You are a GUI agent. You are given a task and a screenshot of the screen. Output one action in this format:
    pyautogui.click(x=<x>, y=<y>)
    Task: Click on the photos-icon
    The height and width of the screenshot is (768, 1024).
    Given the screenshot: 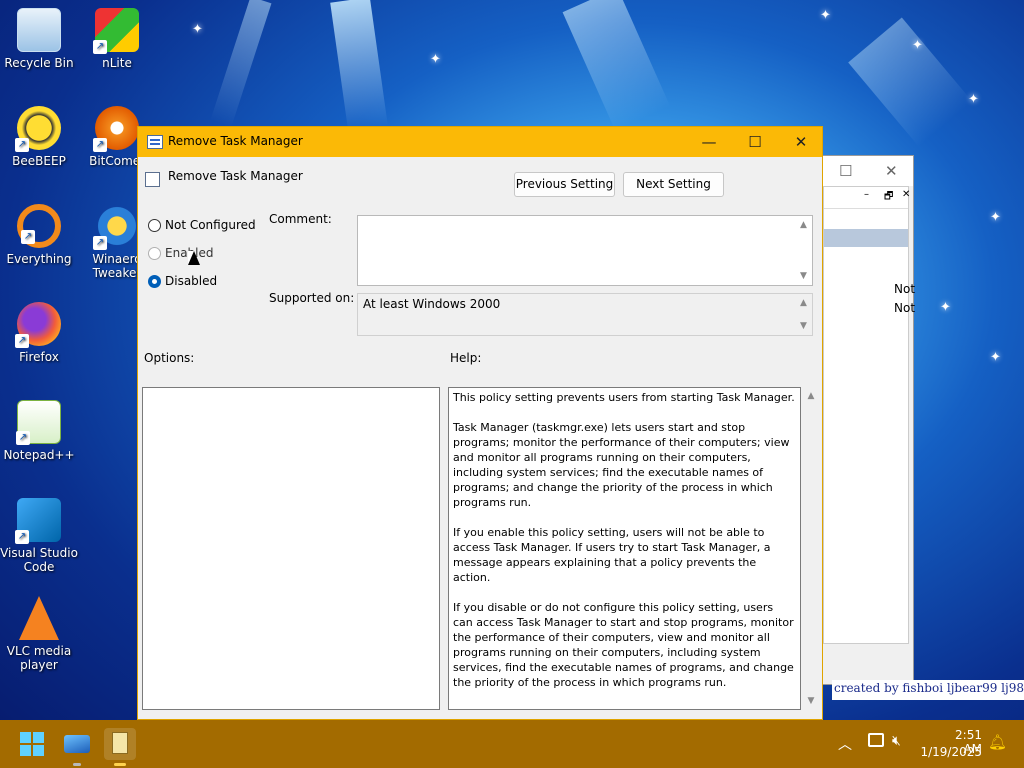 What is the action you would take?
    pyautogui.click(x=77, y=747)
    